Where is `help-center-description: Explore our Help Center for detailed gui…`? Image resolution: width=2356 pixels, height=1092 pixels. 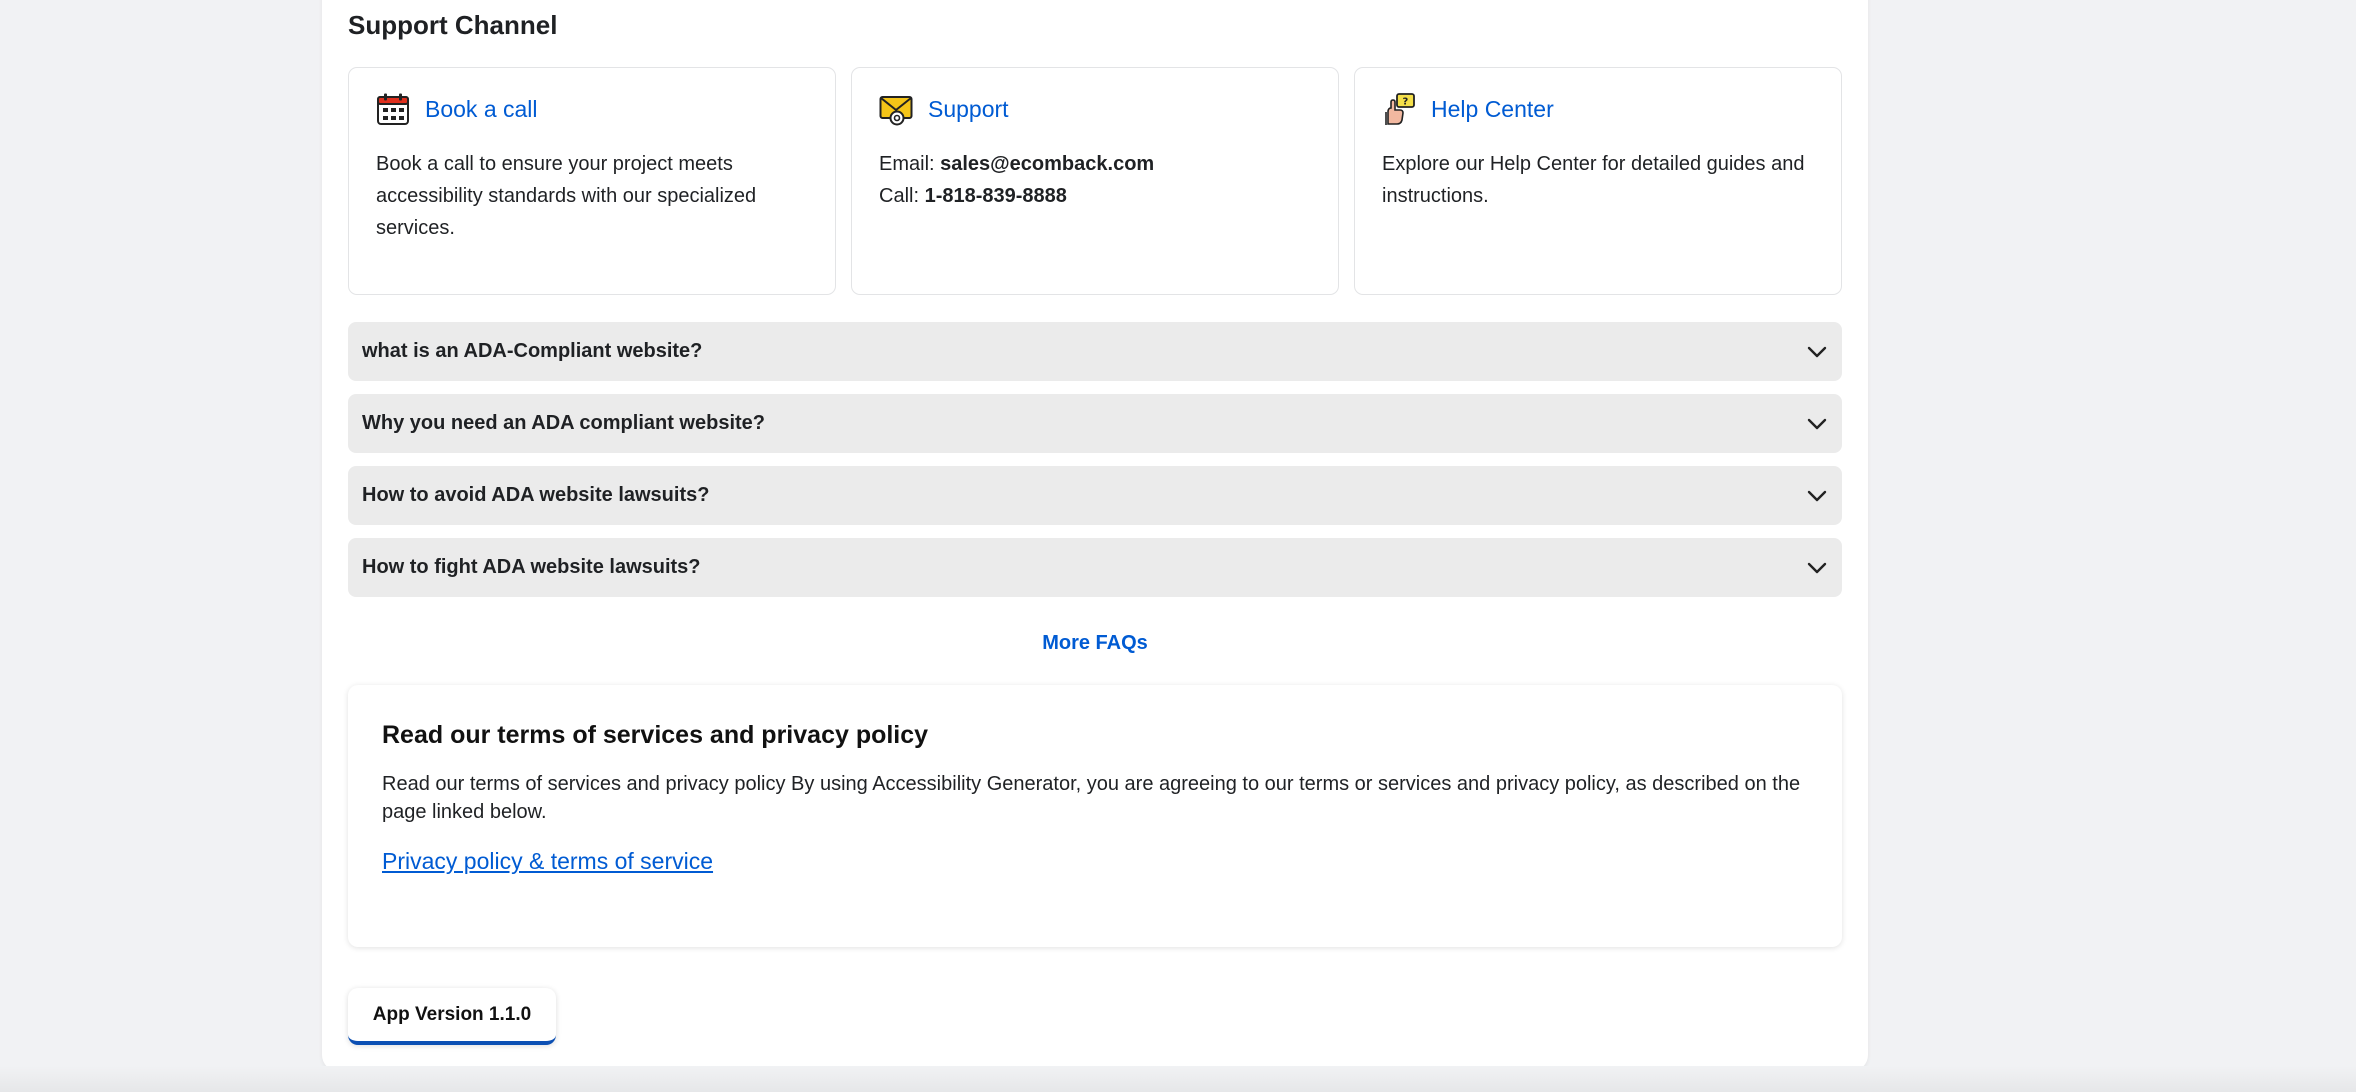
help-center-description: Explore our Help Center for detailed gui… is located at coordinates (1593, 180).